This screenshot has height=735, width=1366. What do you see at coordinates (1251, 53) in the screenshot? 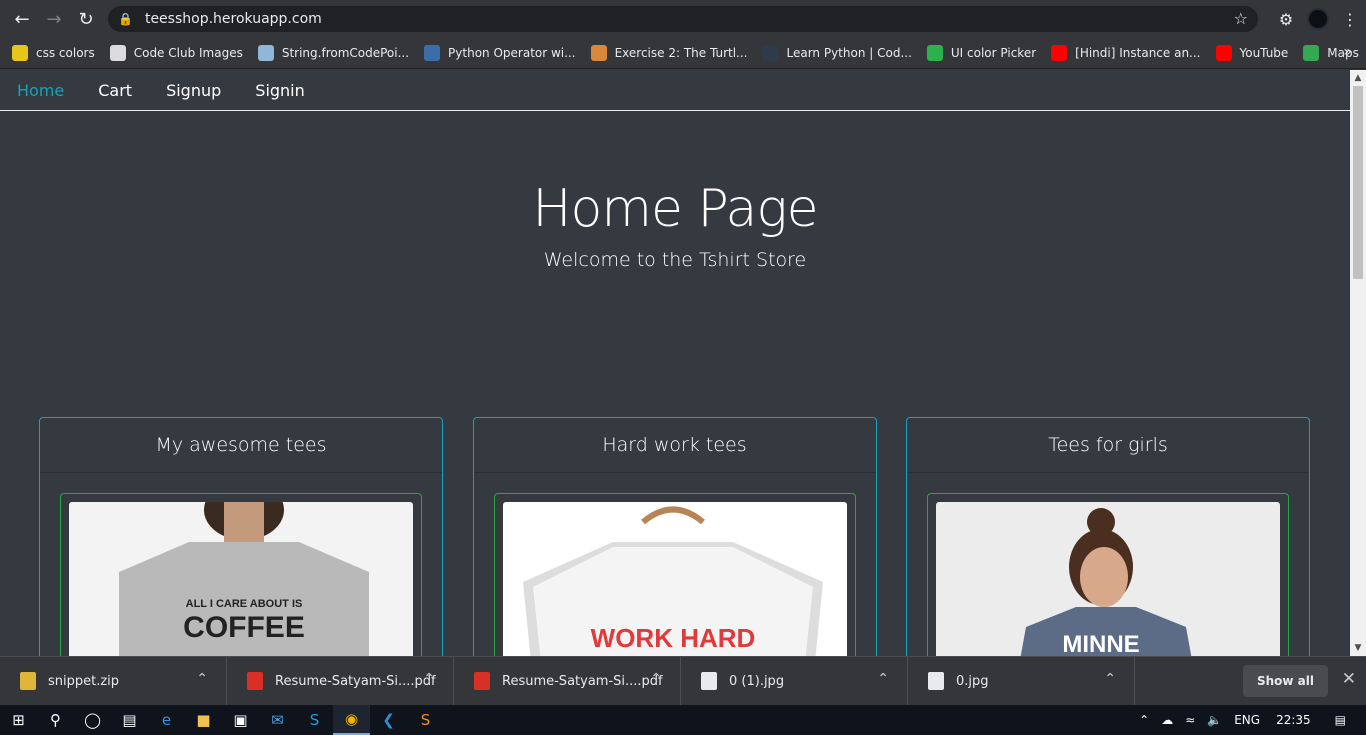
I see `bookmark-item: YouTube` at bounding box center [1251, 53].